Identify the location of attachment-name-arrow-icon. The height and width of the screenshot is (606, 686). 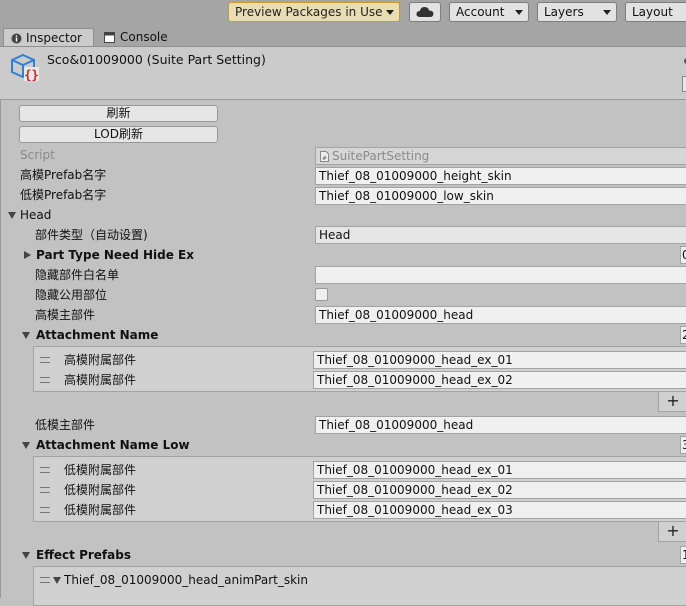
(26, 335).